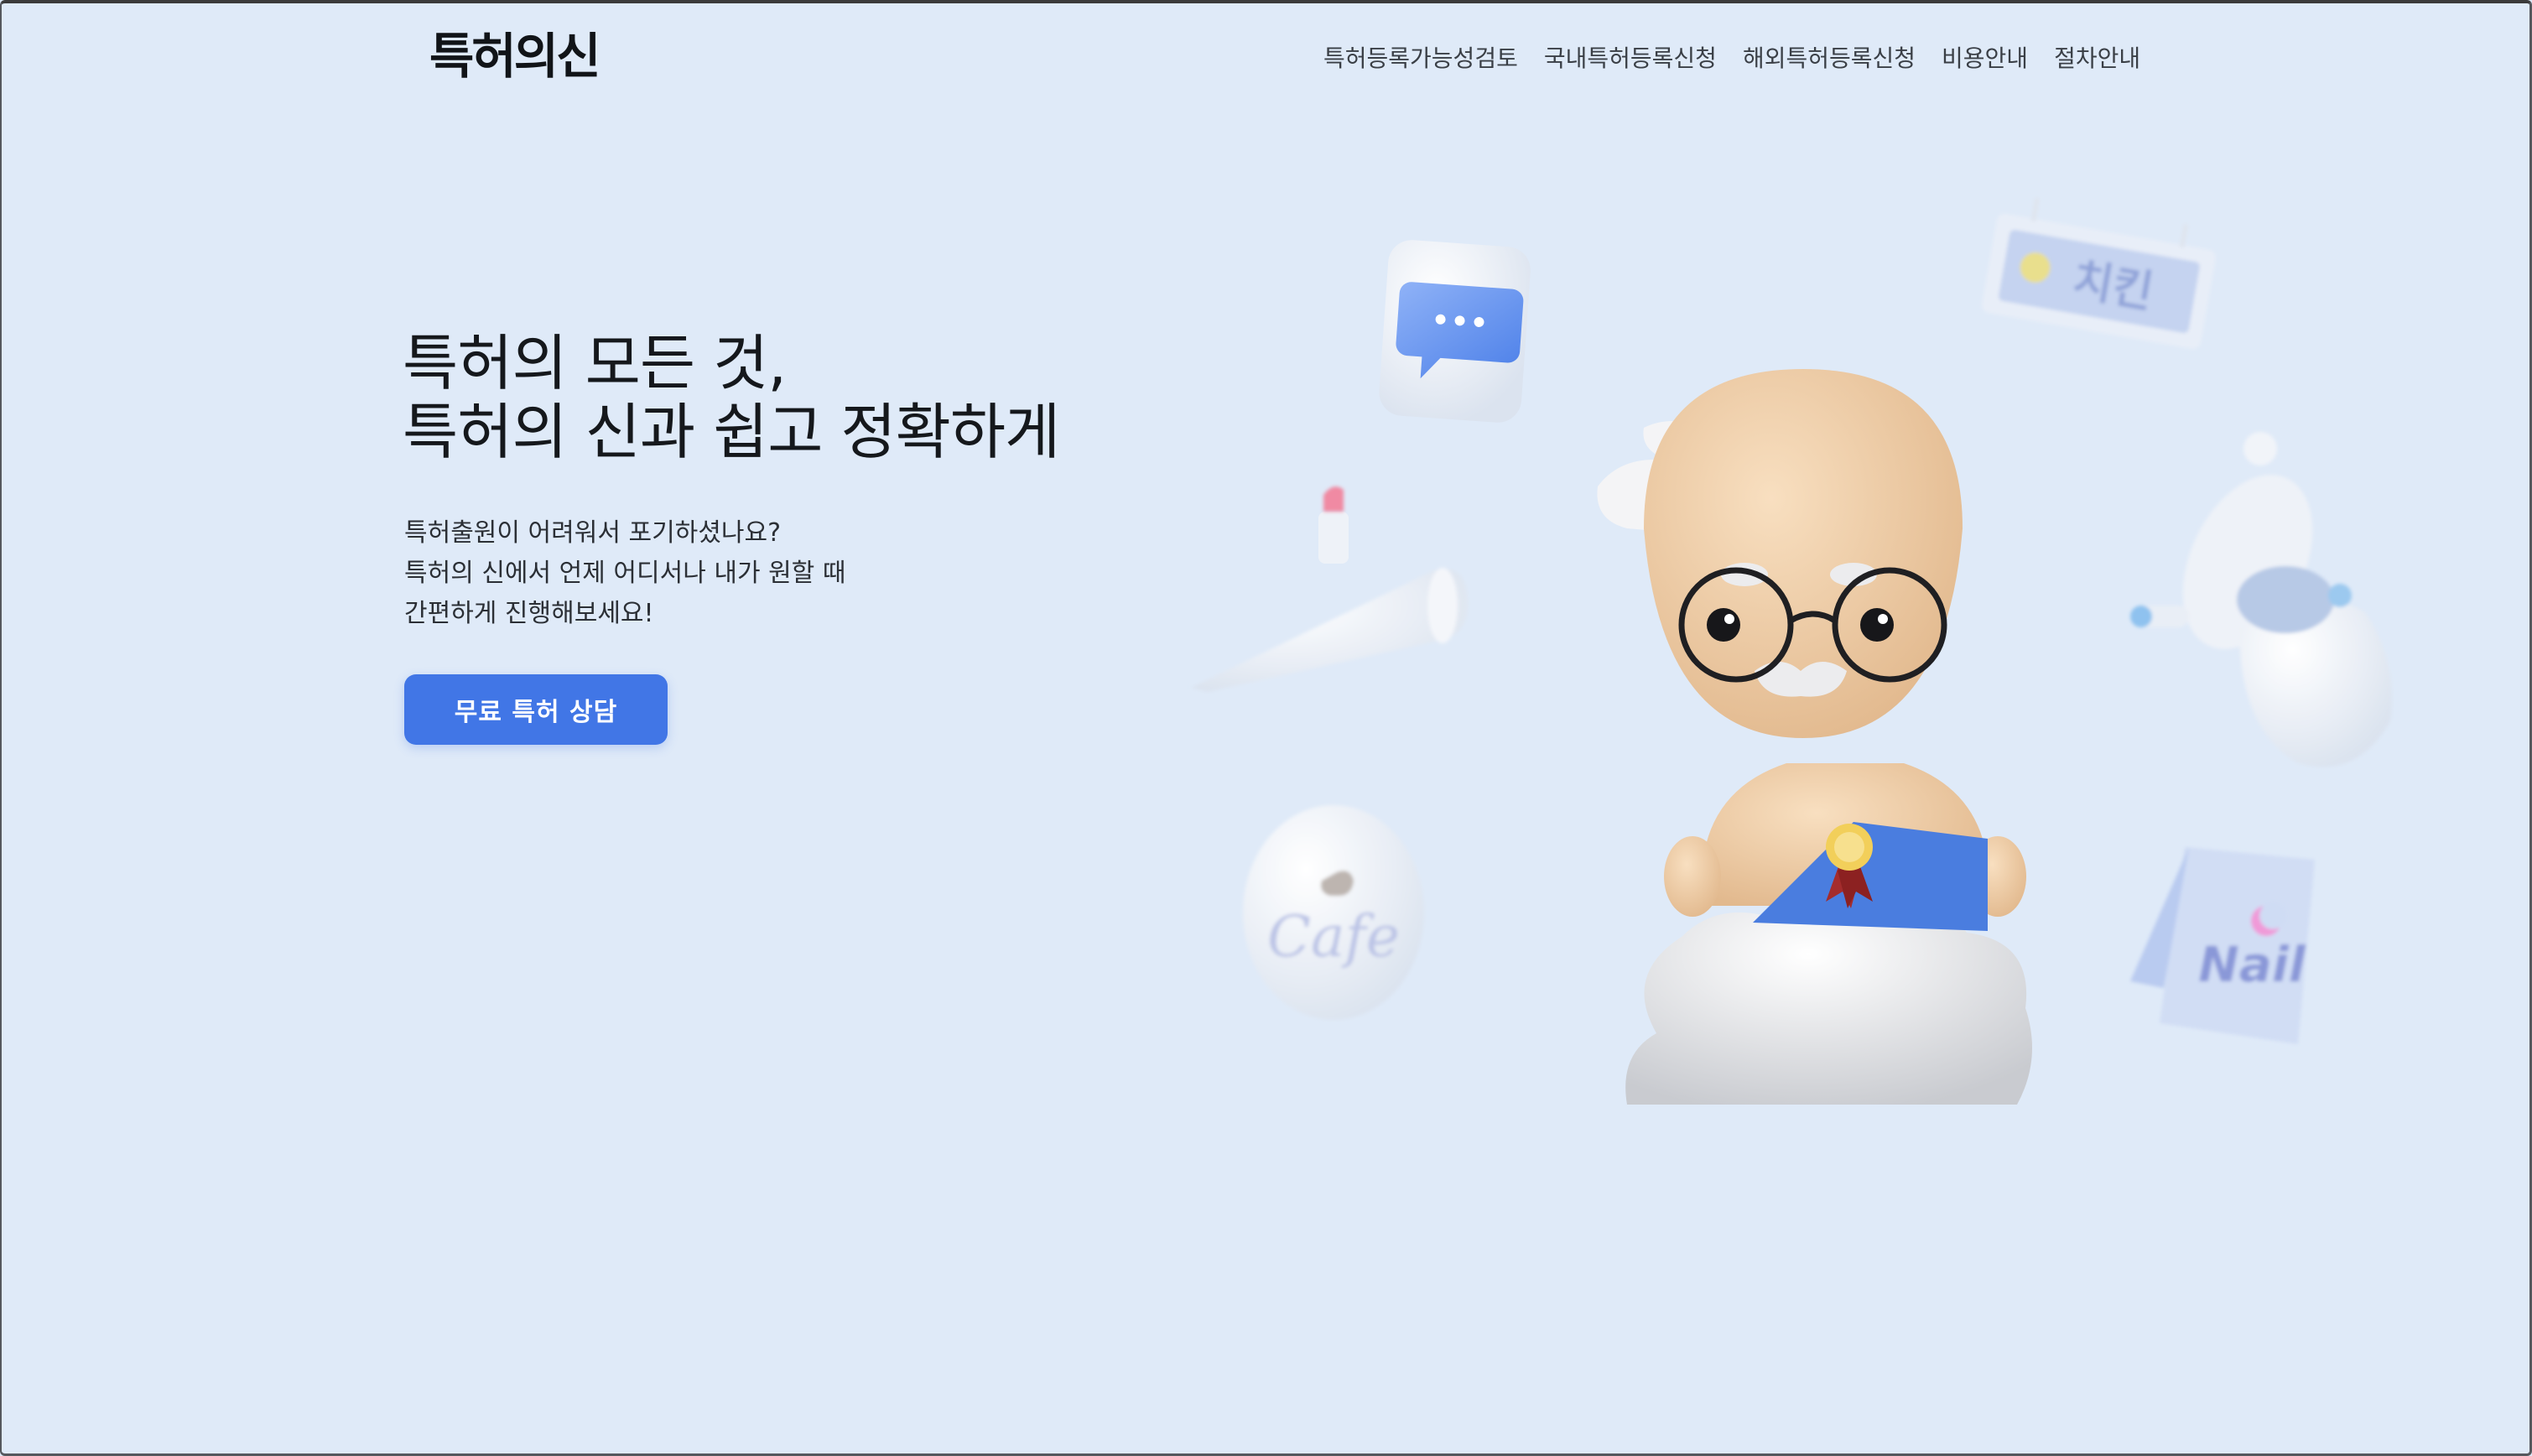 This screenshot has width=2532, height=1456. I want to click on tube-icon, so click(1329, 630).